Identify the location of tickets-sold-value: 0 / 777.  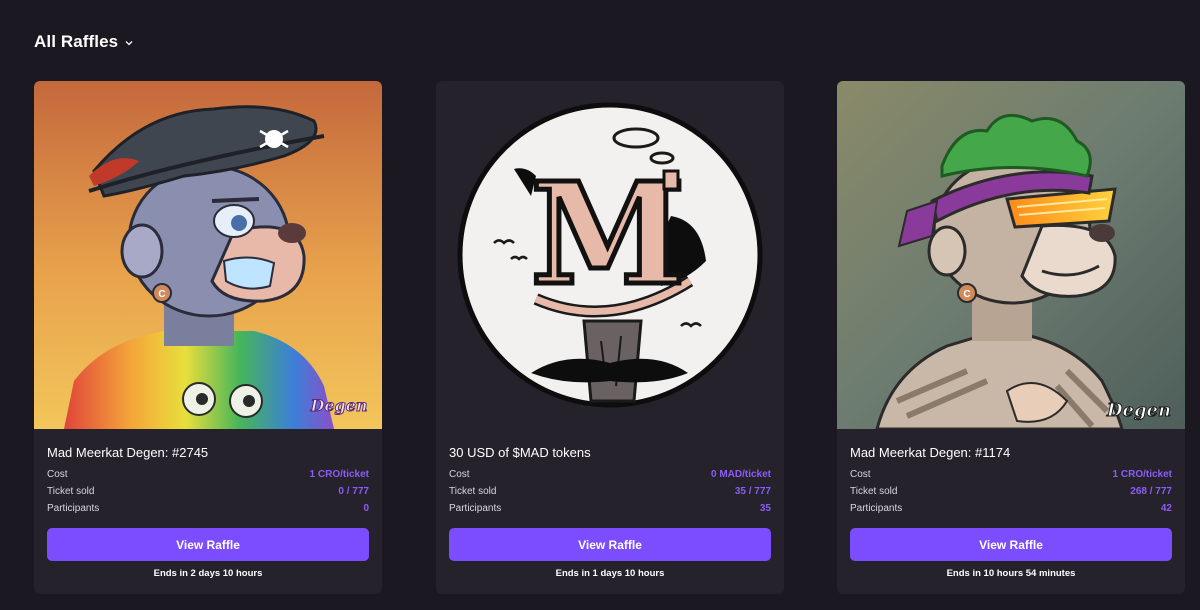
(353, 491).